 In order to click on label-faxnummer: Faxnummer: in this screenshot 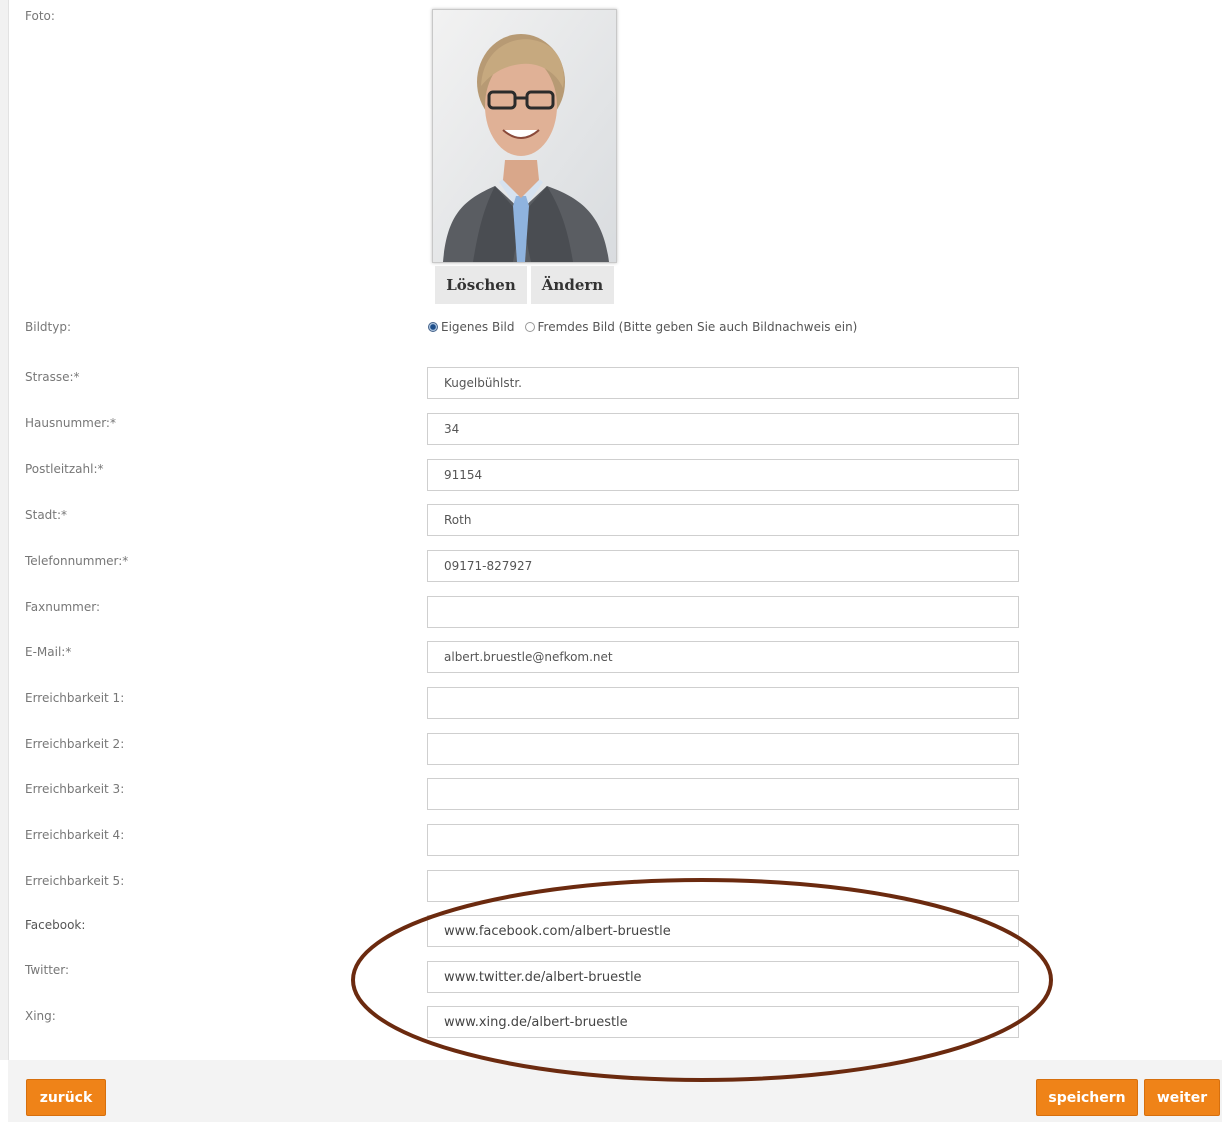, I will do `click(62, 607)`.